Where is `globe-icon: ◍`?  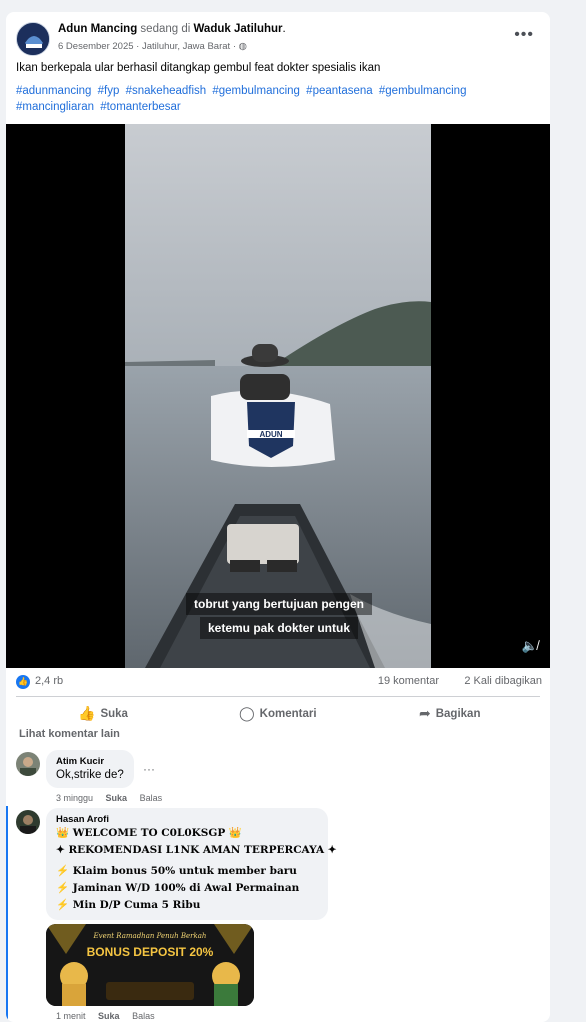 globe-icon: ◍ is located at coordinates (242, 46).